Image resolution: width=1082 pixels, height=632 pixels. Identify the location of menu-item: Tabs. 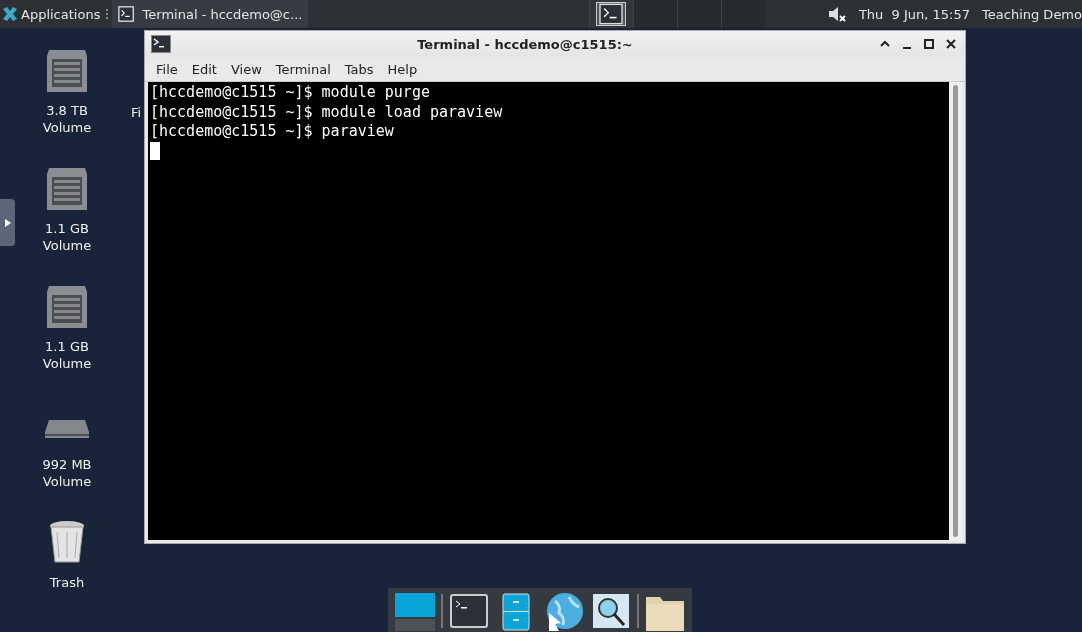
(359, 69).